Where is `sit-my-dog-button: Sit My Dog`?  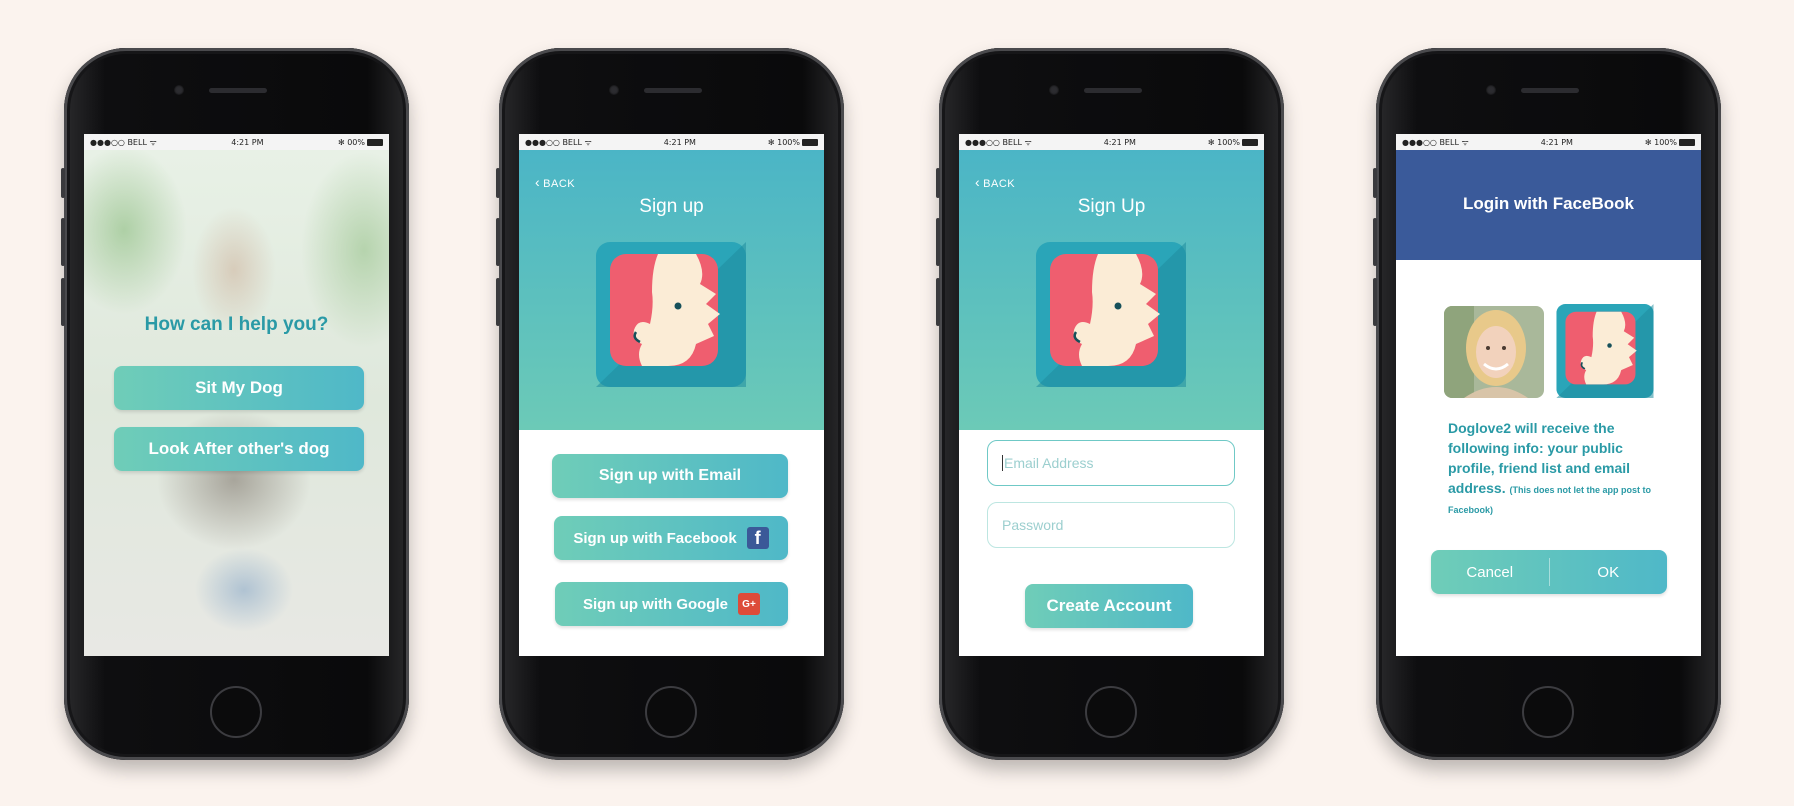
sit-my-dog-button: Sit My Dog is located at coordinates (239, 388).